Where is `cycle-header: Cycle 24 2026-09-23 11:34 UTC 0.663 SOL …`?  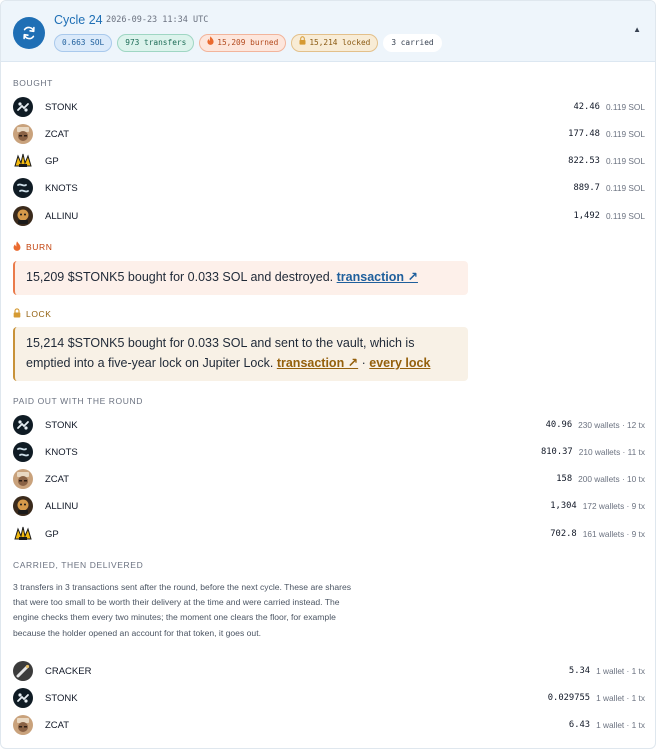
cycle-header: Cycle 24 2026-09-23 11:34 UTC 0.663 SOL … is located at coordinates (328, 31).